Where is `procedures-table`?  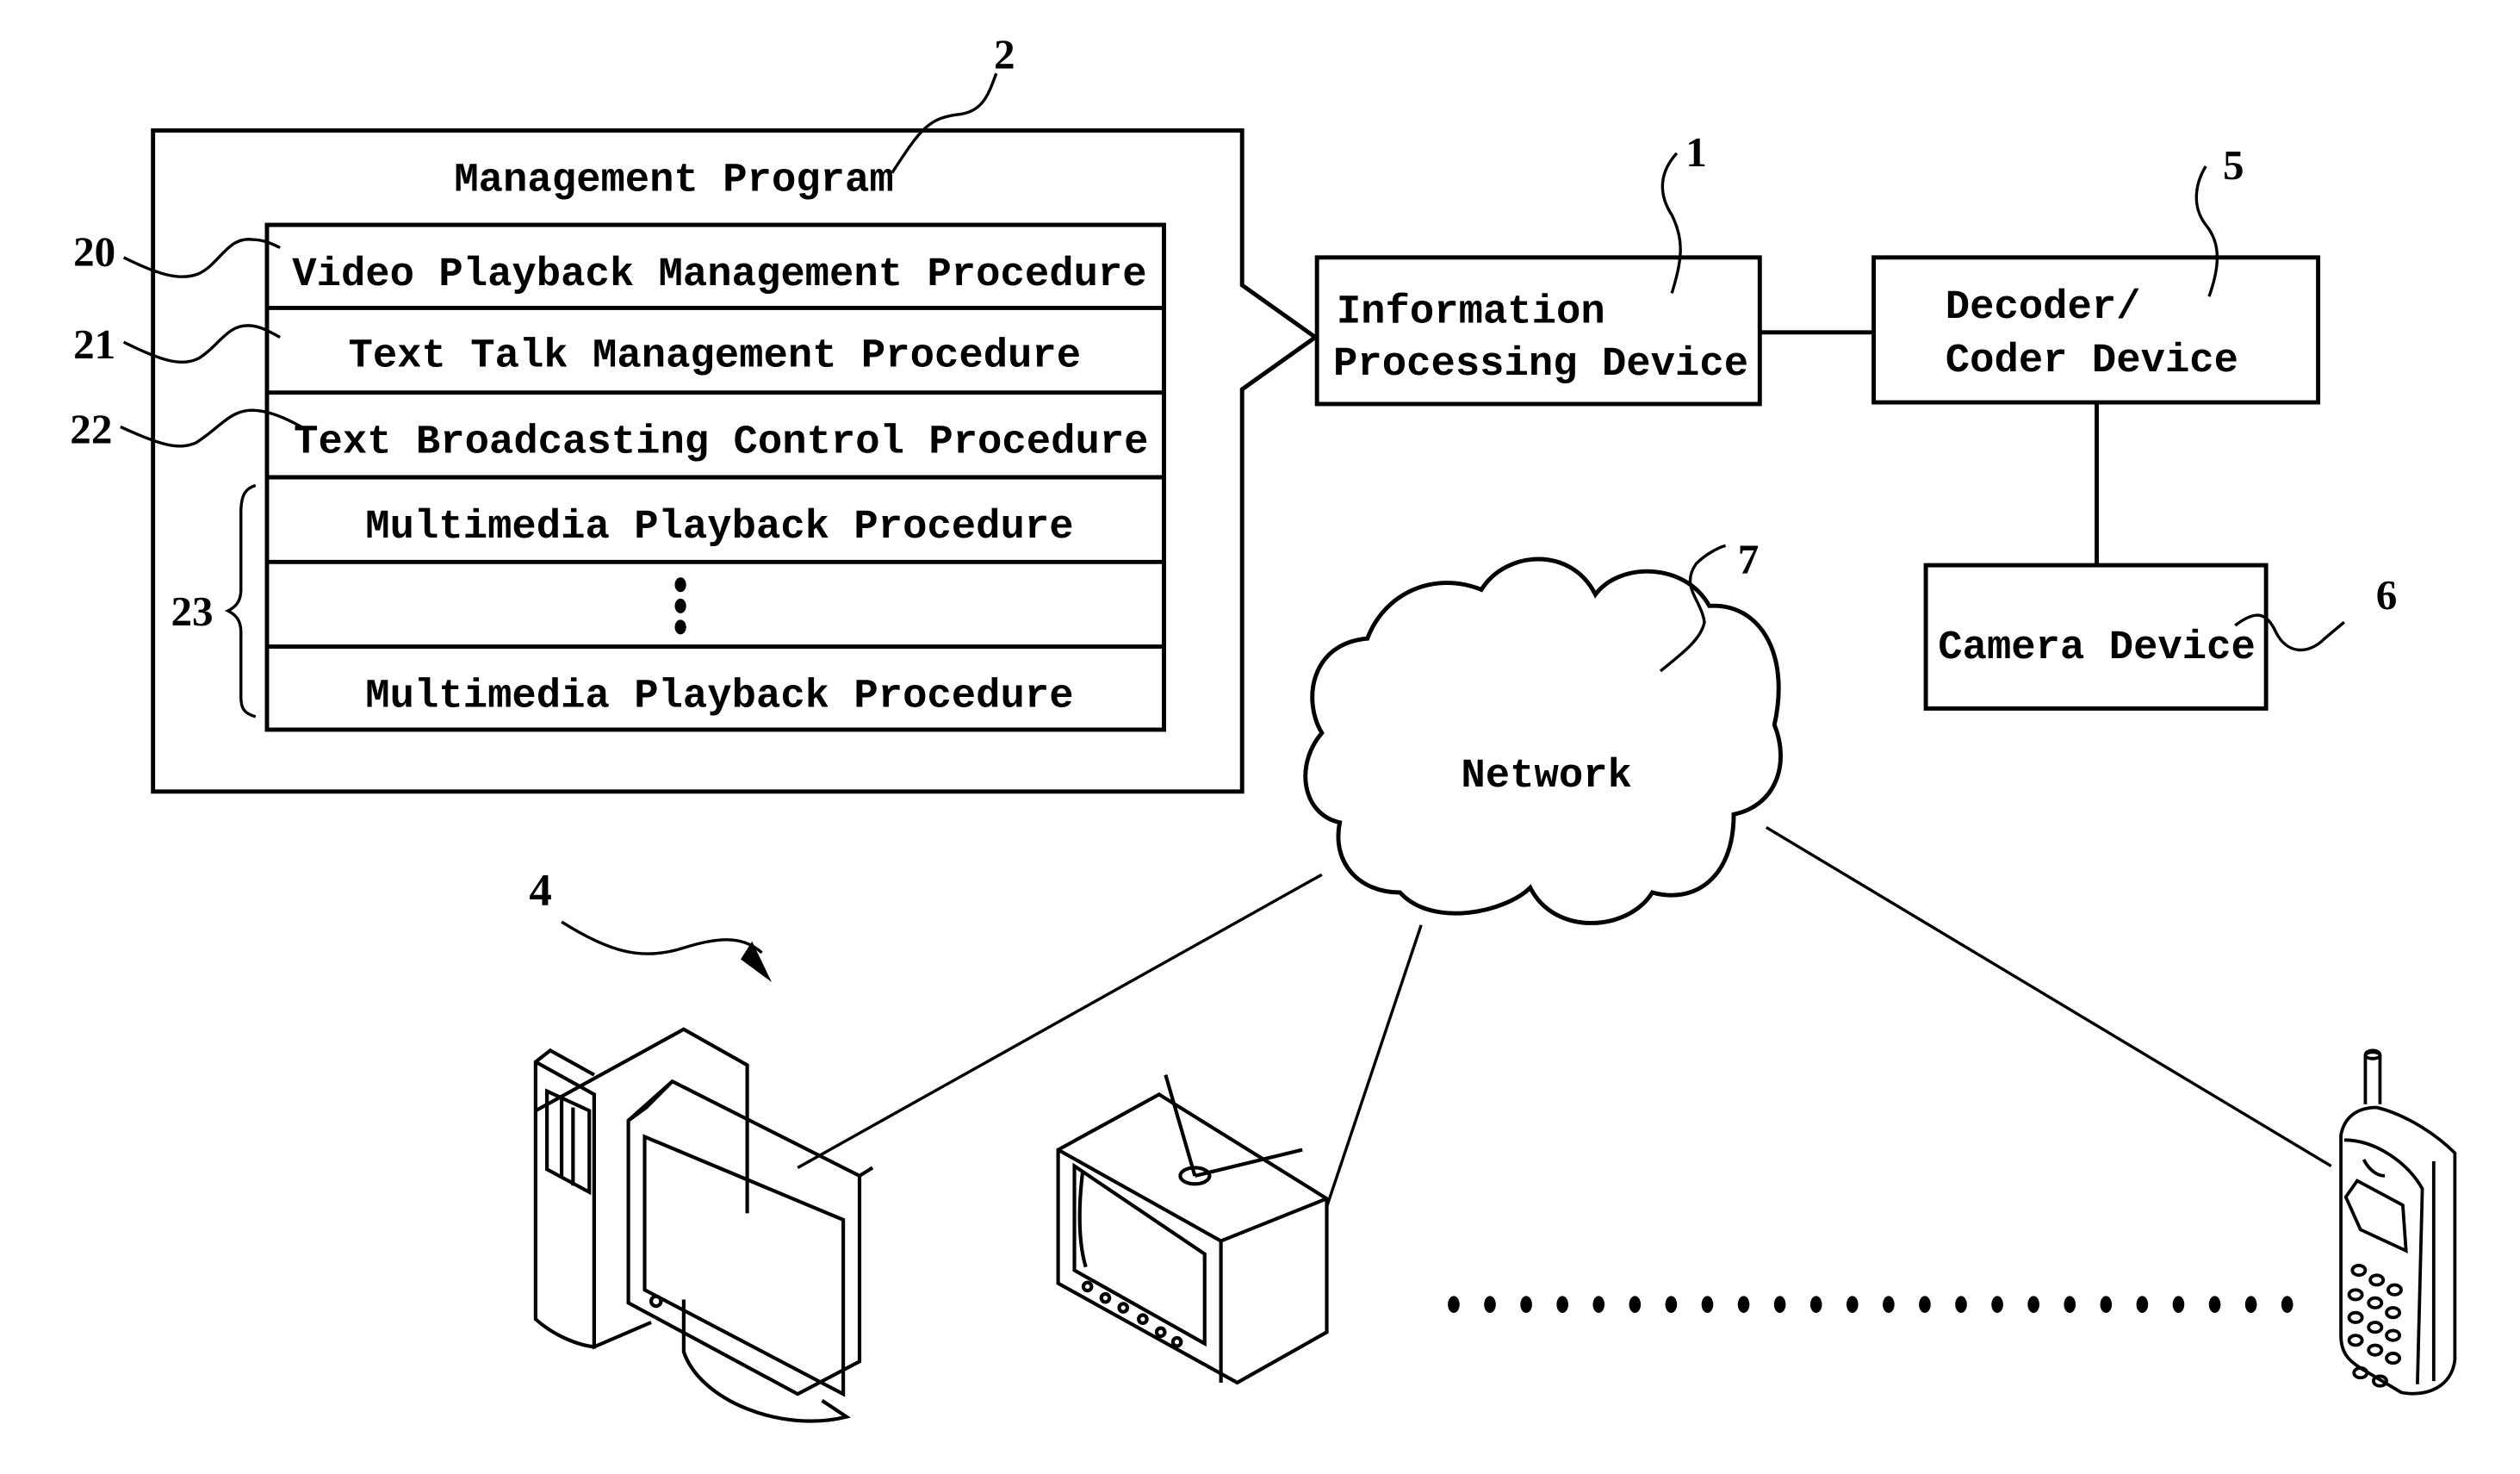
procedures-table is located at coordinates (715, 477).